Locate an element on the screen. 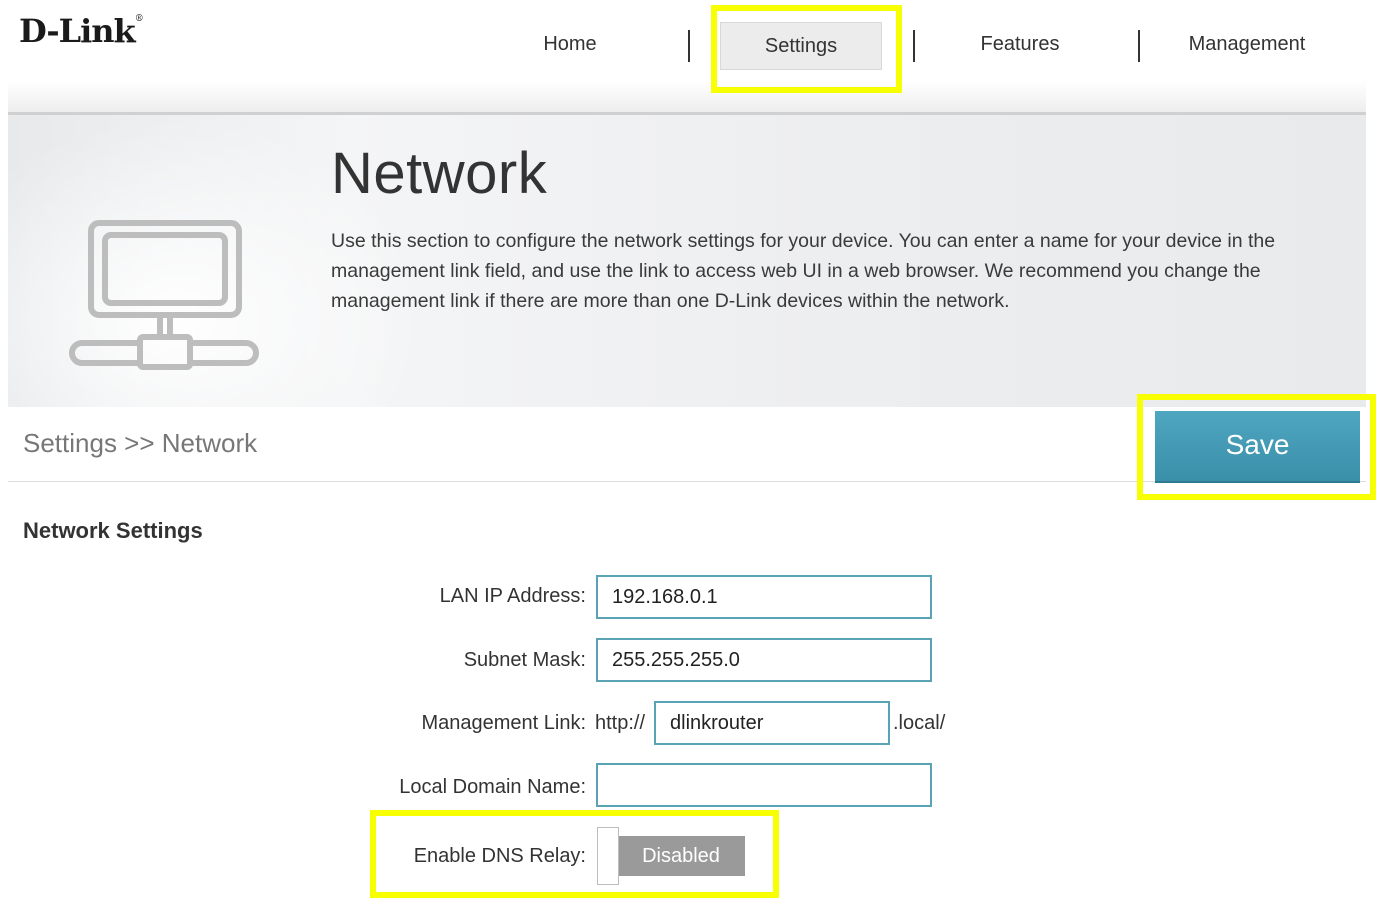  management-link-label: Management Link: is located at coordinates (503, 723).